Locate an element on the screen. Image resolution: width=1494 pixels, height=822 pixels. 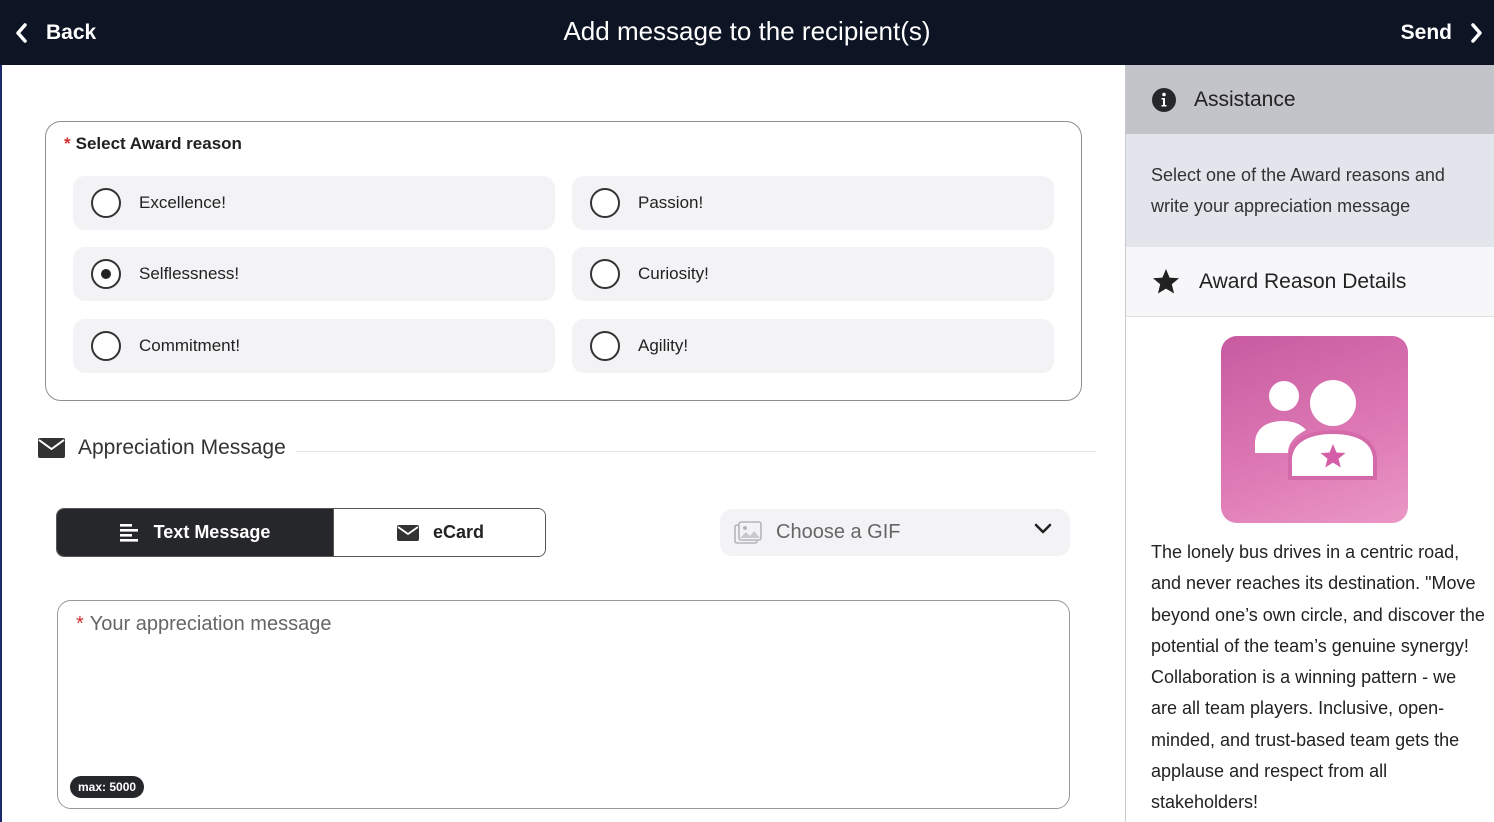
gif-select: Choose a GIF is located at coordinates (895, 532).